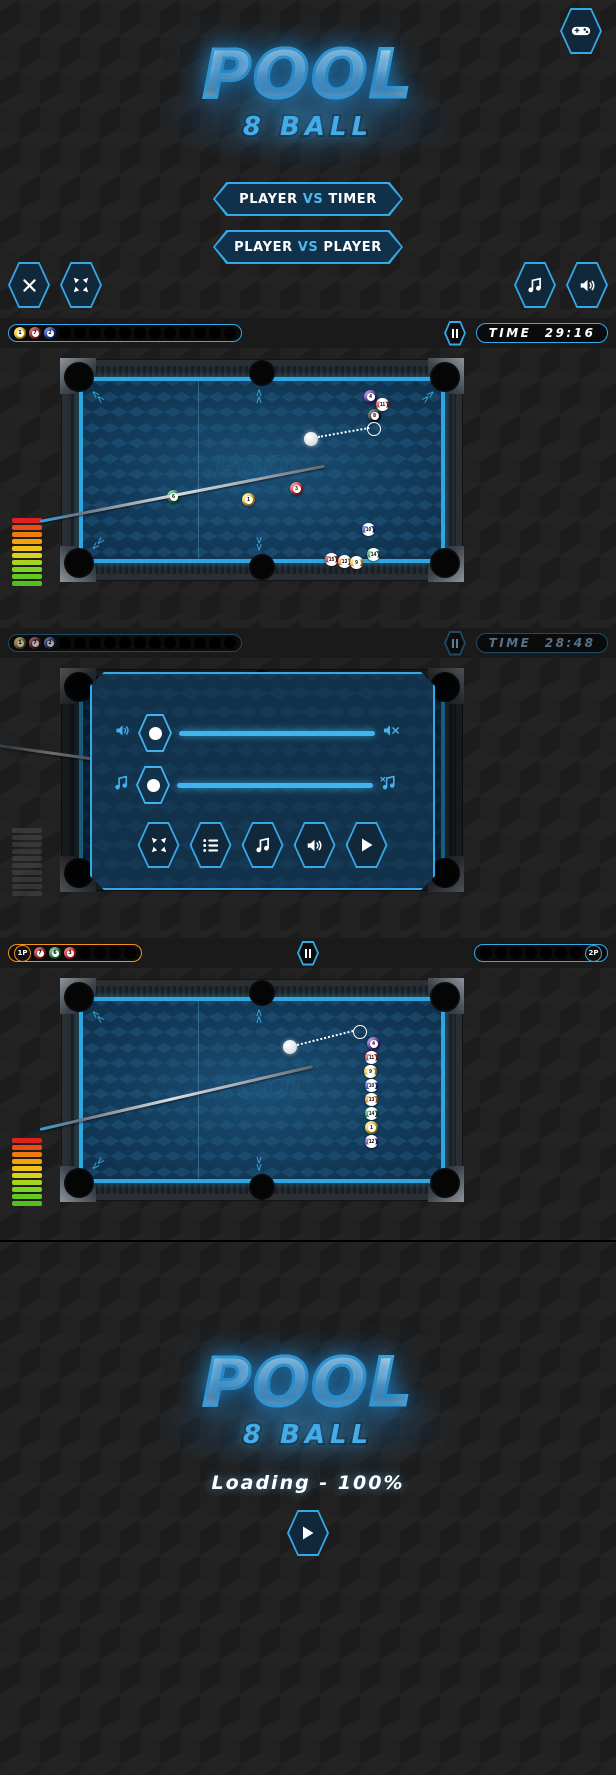 This screenshot has height=1775, width=616. What do you see at coordinates (541, 953) in the screenshot?
I see `player2-ball-tray: 2P` at bounding box center [541, 953].